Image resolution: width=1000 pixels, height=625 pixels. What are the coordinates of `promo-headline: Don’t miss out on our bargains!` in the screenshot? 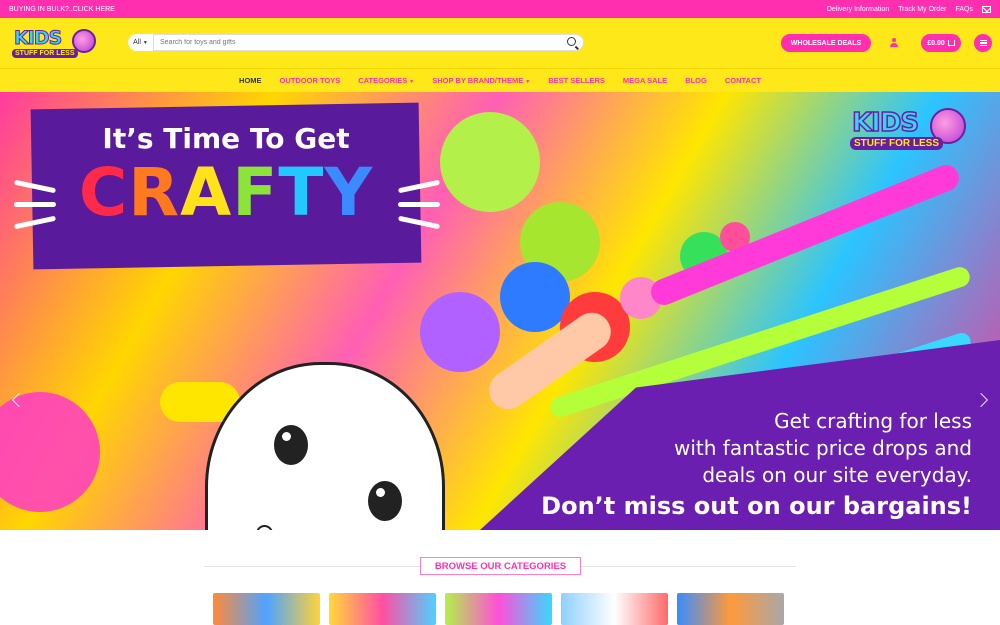 It's located at (756, 506).